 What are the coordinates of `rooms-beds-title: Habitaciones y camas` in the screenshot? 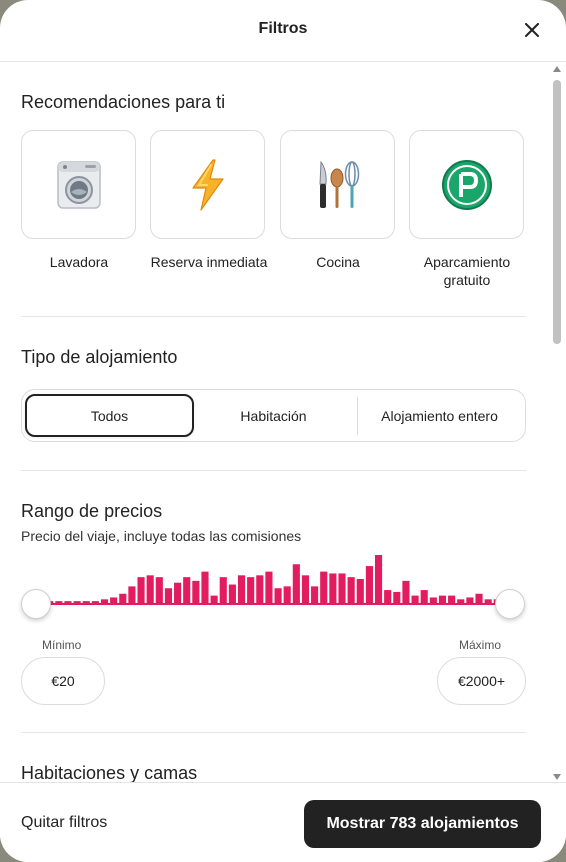 It's located at (109, 772).